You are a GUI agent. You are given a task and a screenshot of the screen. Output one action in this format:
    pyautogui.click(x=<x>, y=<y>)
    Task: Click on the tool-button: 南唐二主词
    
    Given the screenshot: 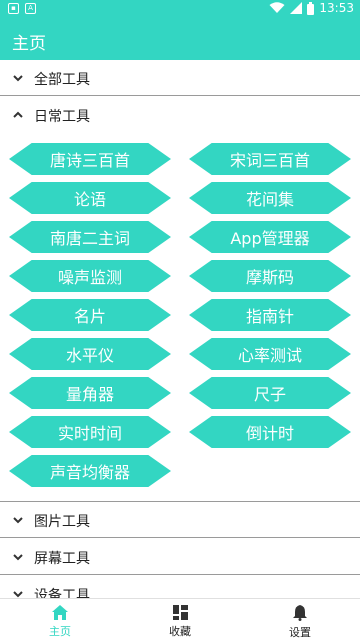 What is the action you would take?
    pyautogui.click(x=90, y=237)
    